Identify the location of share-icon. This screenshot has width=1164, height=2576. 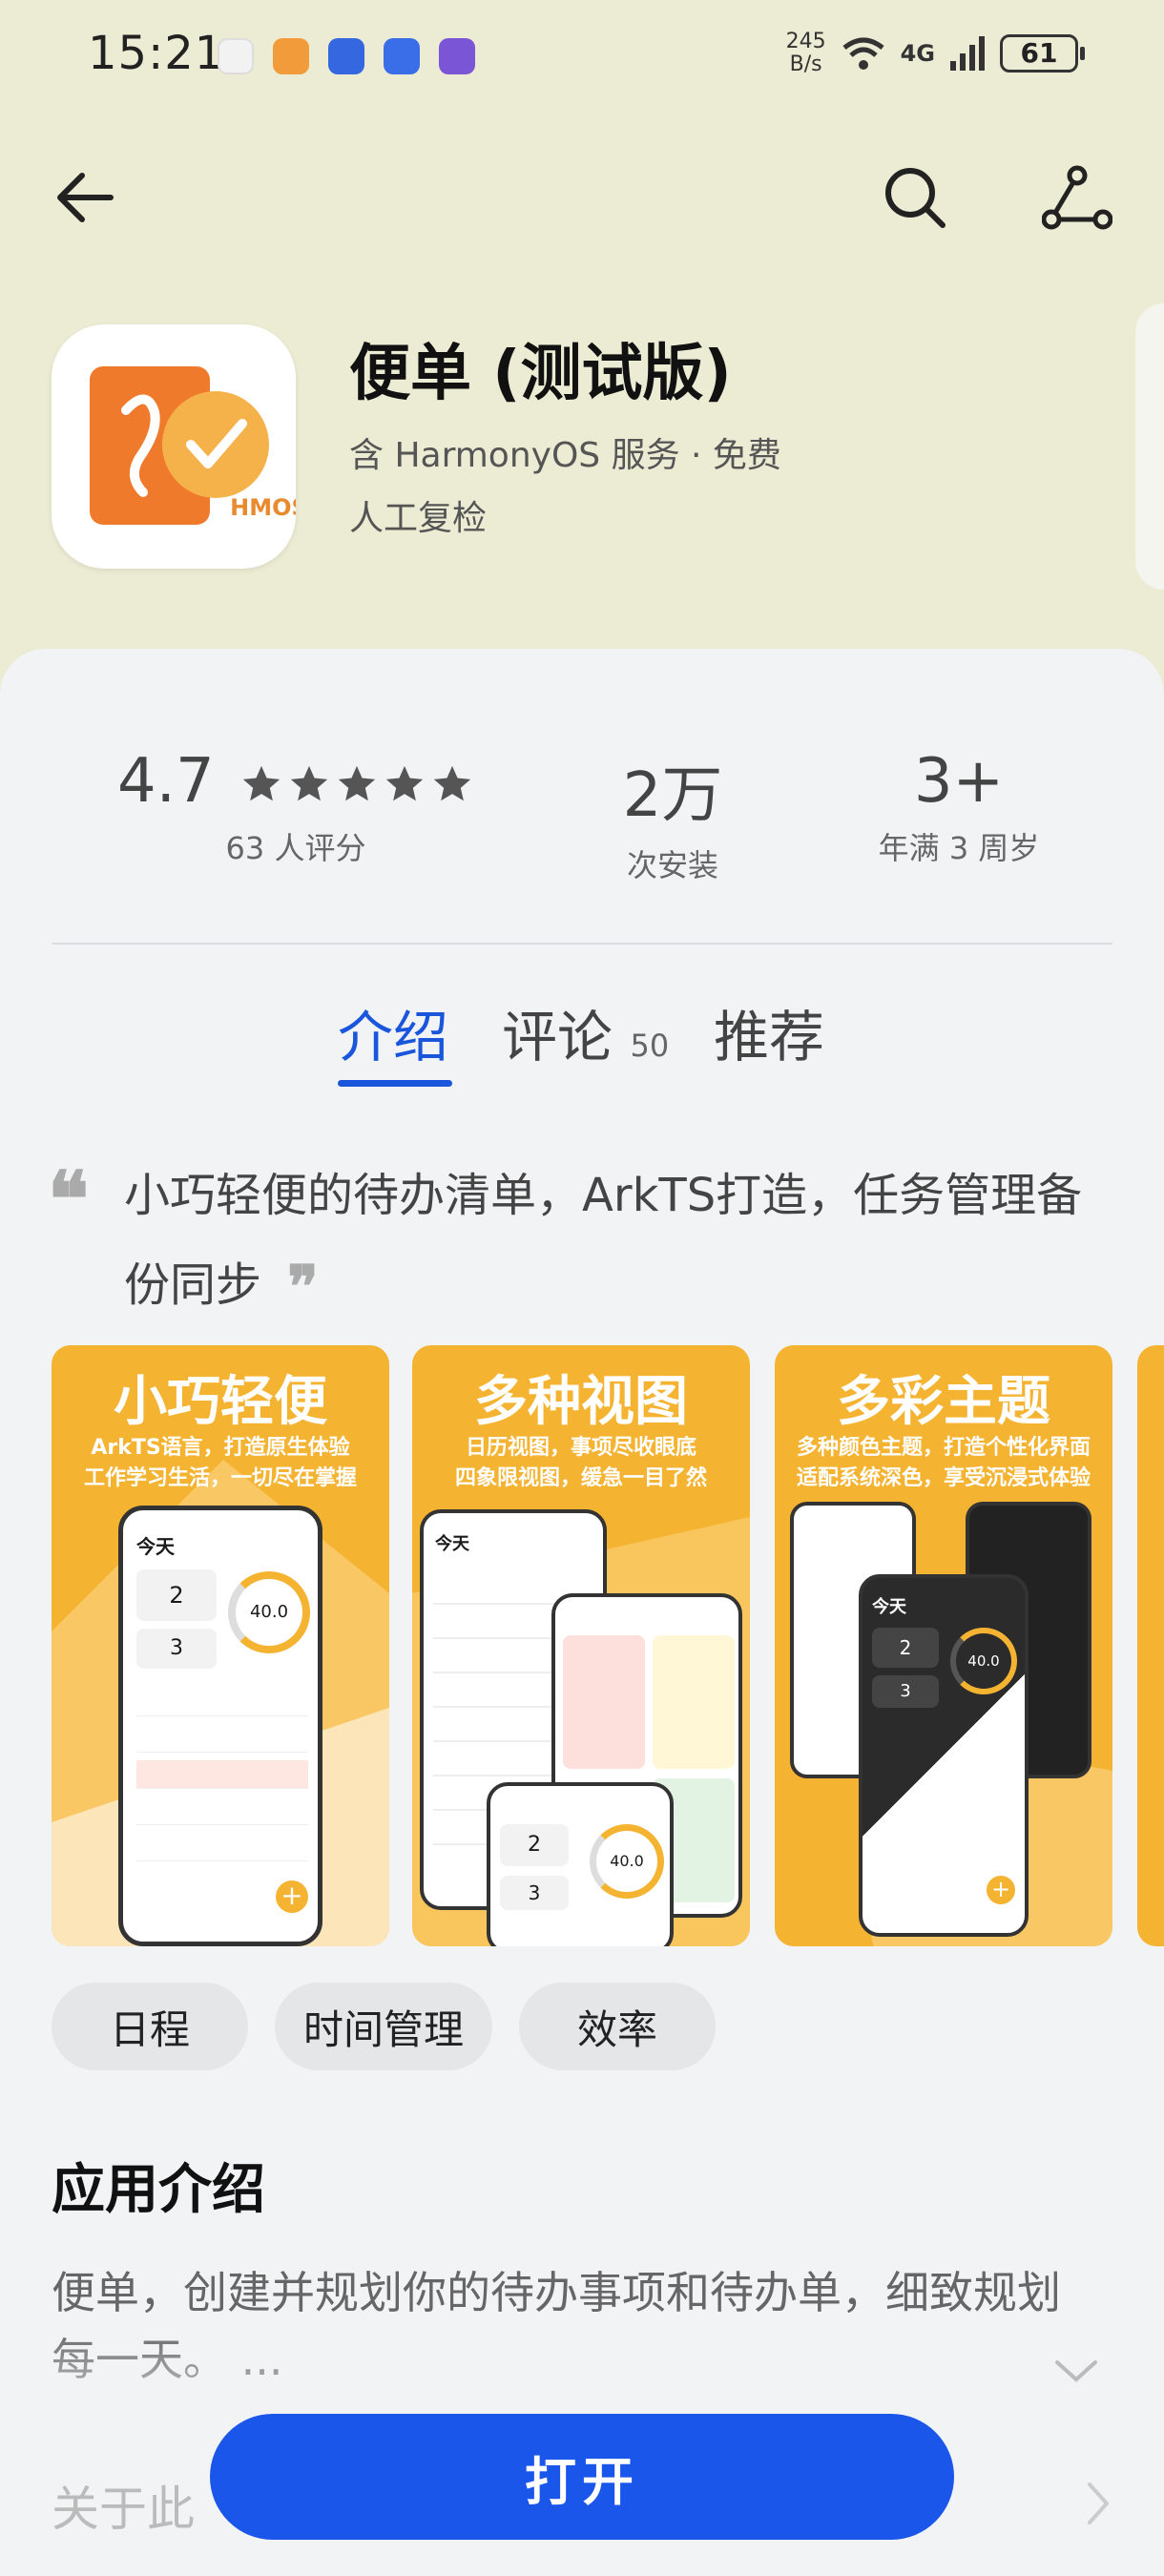
(1077, 197).